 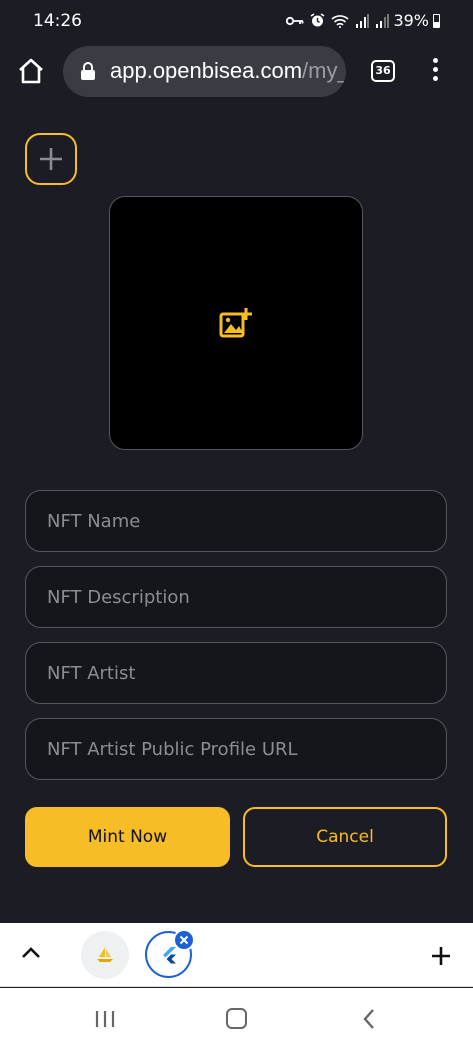 I want to click on nft-description-field, so click(x=236, y=597).